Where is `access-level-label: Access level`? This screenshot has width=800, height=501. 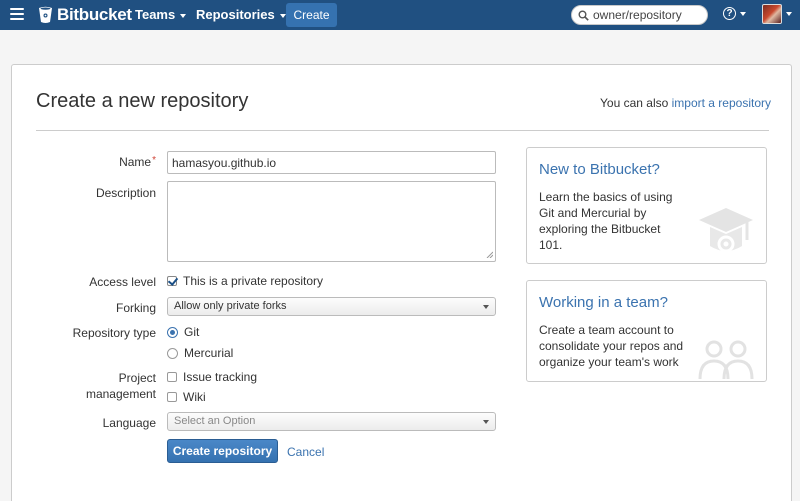
access-level-label: Access level is located at coordinates (122, 282).